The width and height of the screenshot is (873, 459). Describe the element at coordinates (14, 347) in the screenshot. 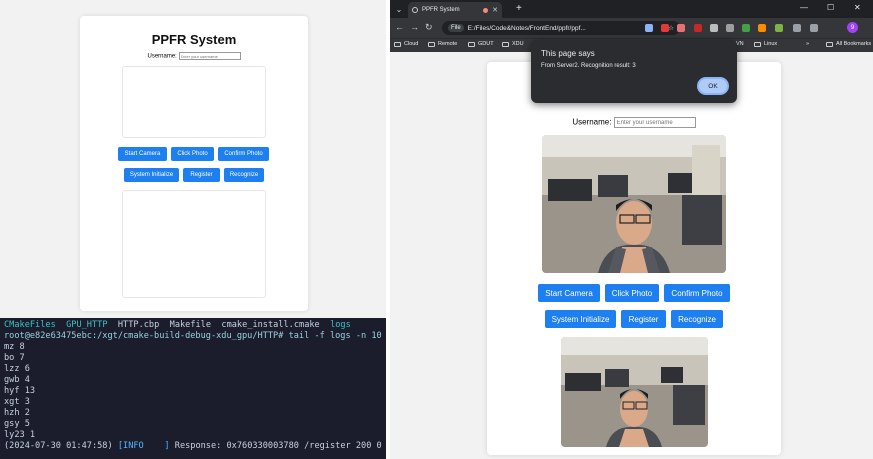

I see `terminal-line: mz 8` at that location.